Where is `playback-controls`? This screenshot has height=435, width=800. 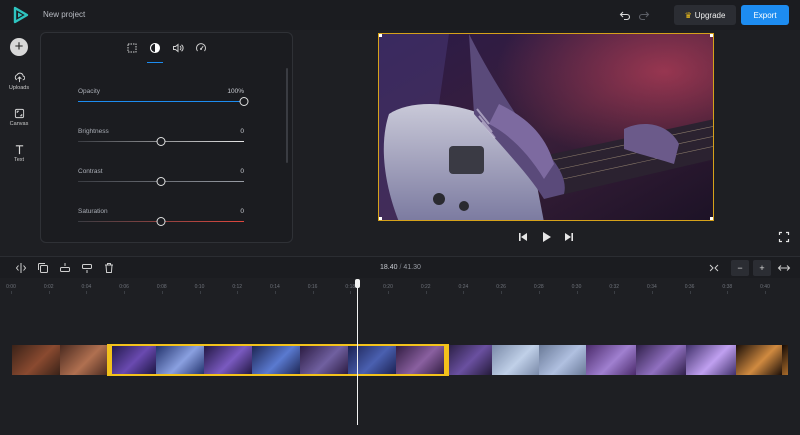
playback-controls is located at coordinates (400, 238).